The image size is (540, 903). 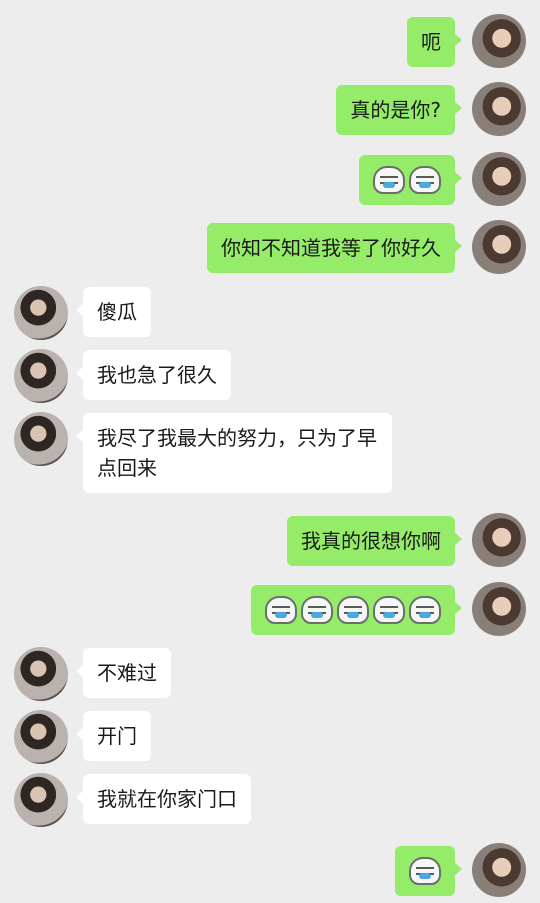 What do you see at coordinates (237, 453) in the screenshot?
I see `message-text: 我尽了我最大的努力，只为了早点回来` at bounding box center [237, 453].